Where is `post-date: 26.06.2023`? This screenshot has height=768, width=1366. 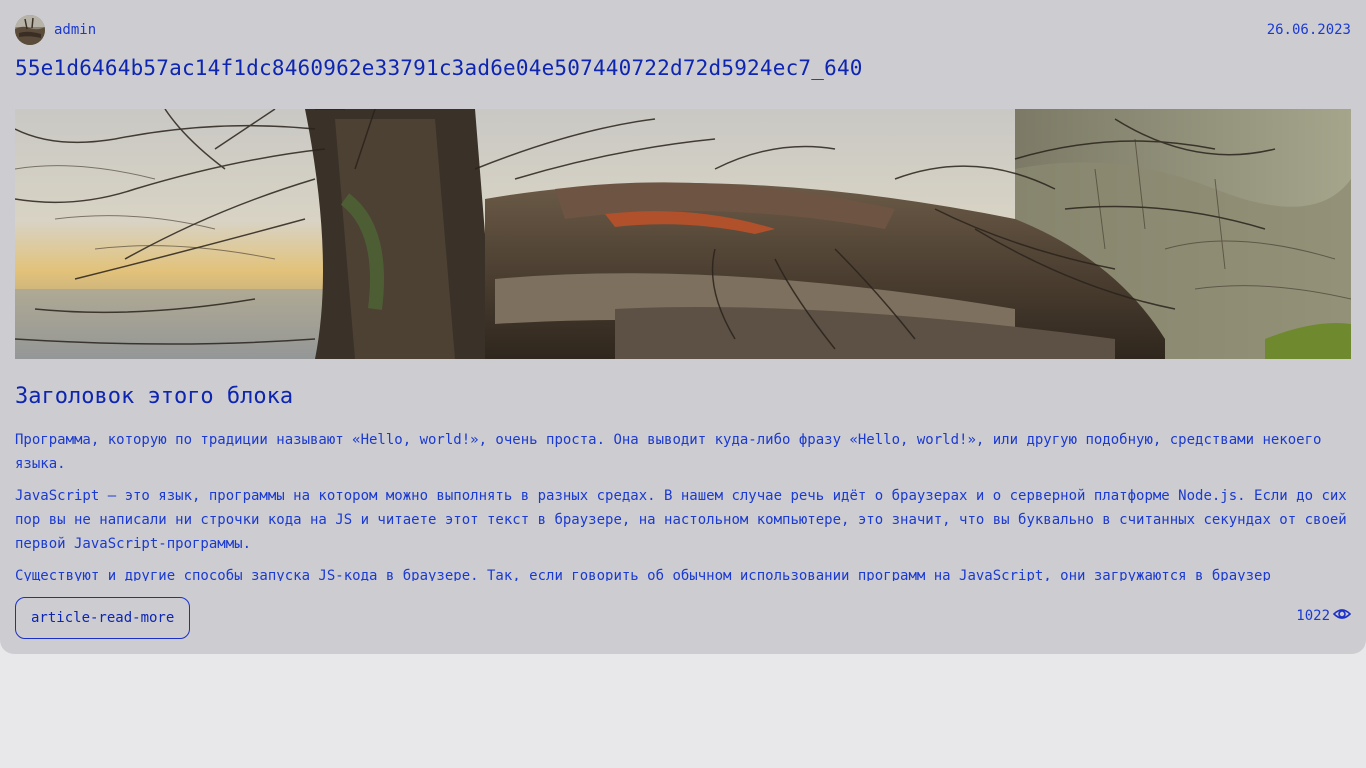 post-date: 26.06.2023 is located at coordinates (1308, 30).